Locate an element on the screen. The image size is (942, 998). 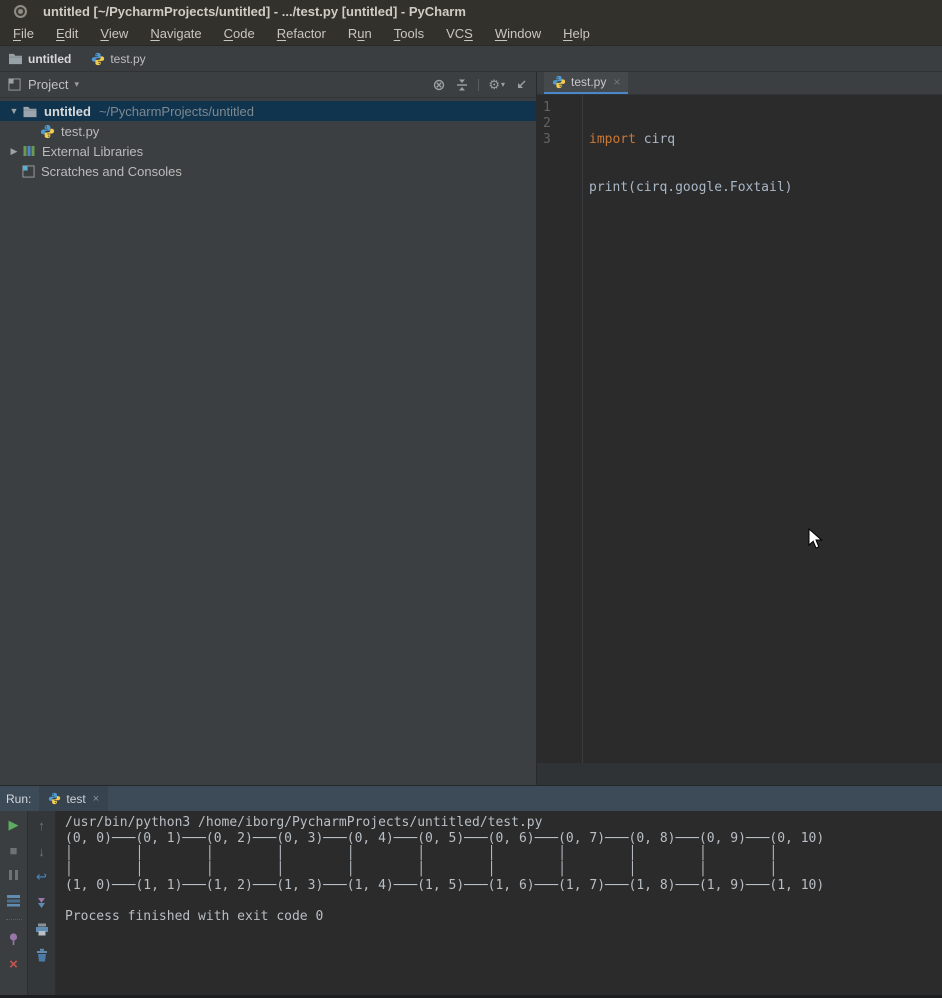
line-number: 1 is located at coordinates (547, 107).